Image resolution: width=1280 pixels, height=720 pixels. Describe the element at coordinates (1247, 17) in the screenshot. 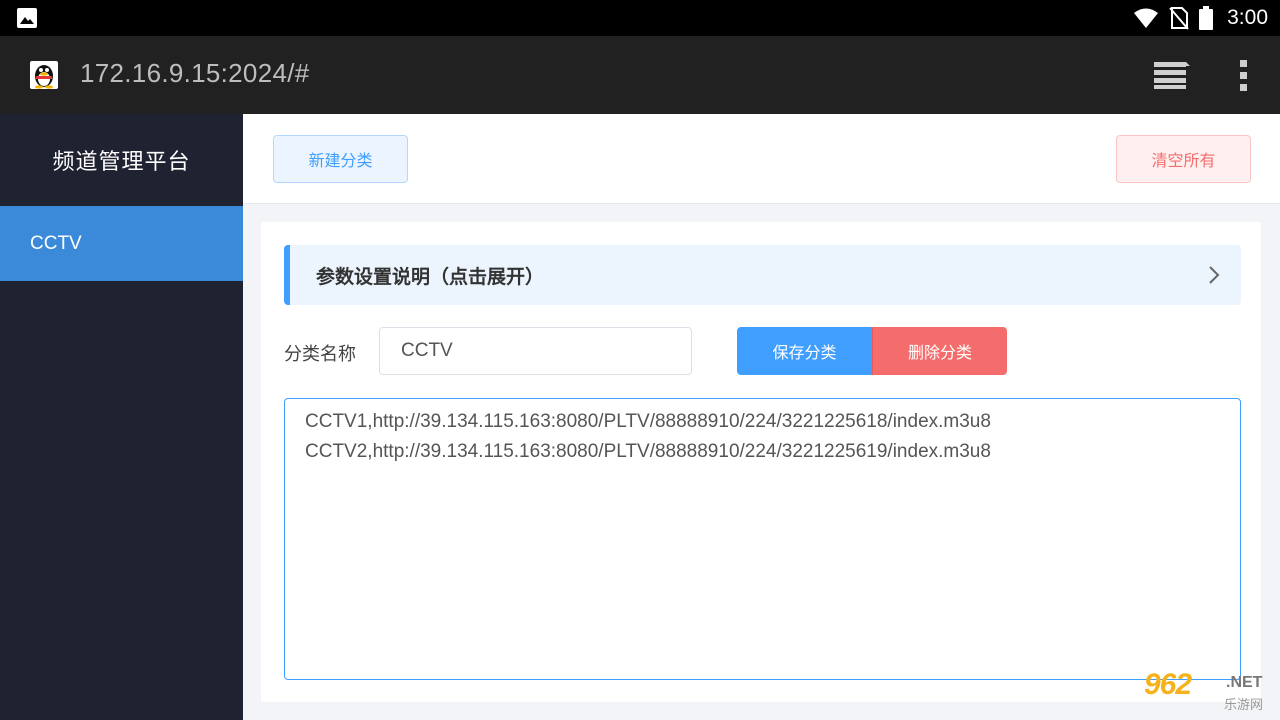

I see `status-time: 3:00` at that location.